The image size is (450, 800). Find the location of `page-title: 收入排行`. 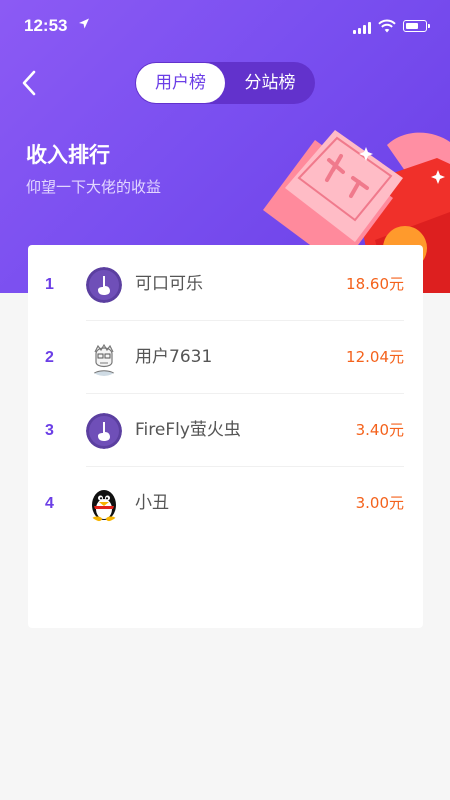

page-title: 收入排行 is located at coordinates (68, 155).